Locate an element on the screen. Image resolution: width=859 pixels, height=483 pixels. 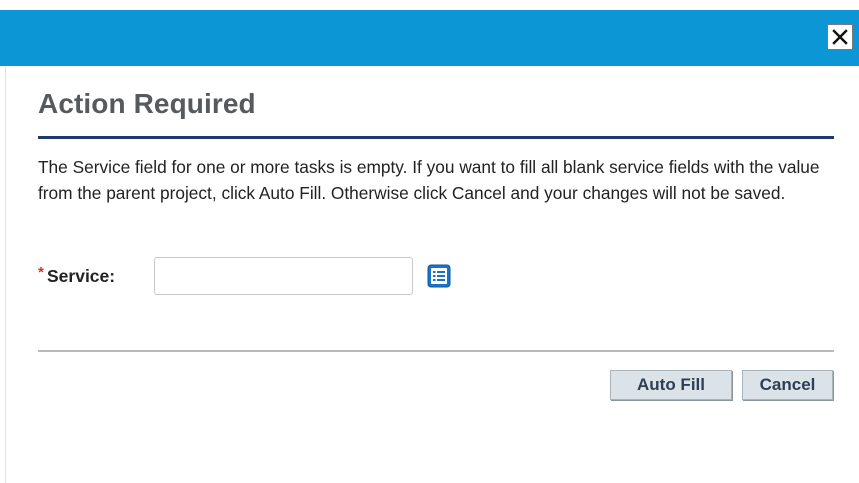
footer-divider is located at coordinates (436, 351).